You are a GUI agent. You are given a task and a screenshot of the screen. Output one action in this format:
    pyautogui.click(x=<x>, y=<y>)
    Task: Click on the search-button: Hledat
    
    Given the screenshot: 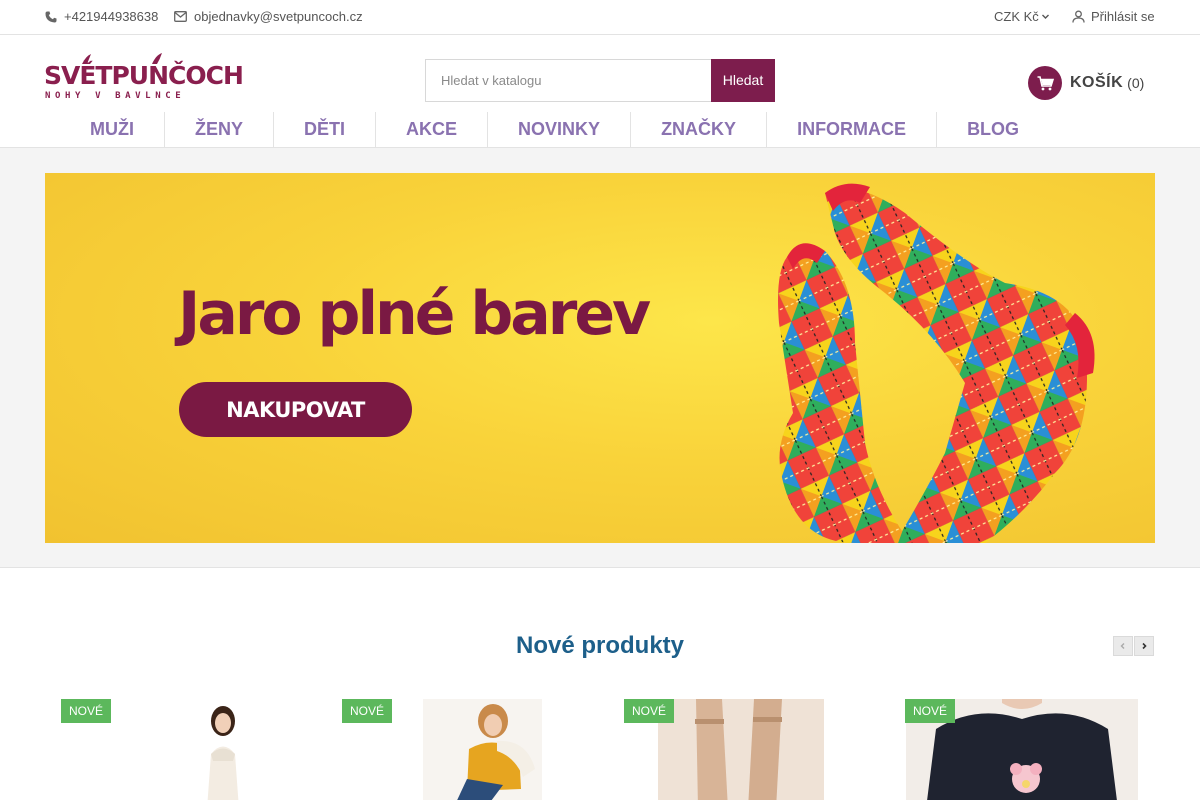 What is the action you would take?
    pyautogui.click(x=743, y=80)
    